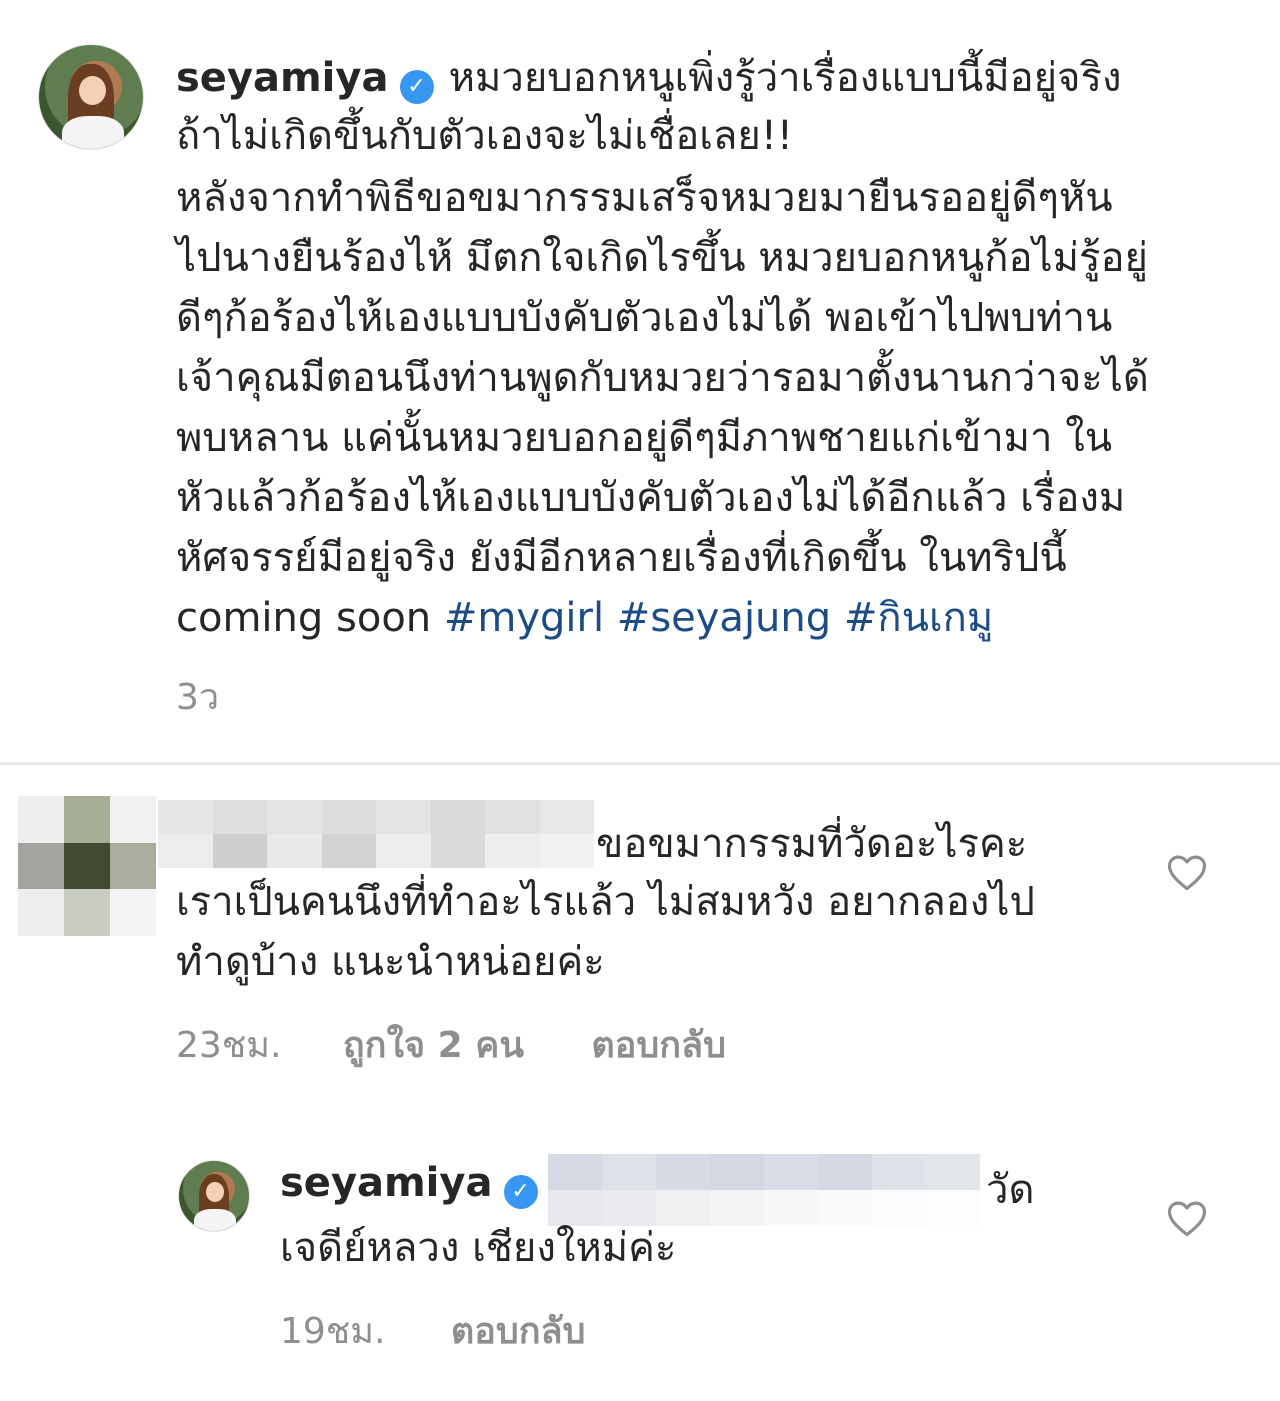 The height and width of the screenshot is (1401, 1280). What do you see at coordinates (376, 834) in the screenshot?
I see `commenter-username-pixelated` at bounding box center [376, 834].